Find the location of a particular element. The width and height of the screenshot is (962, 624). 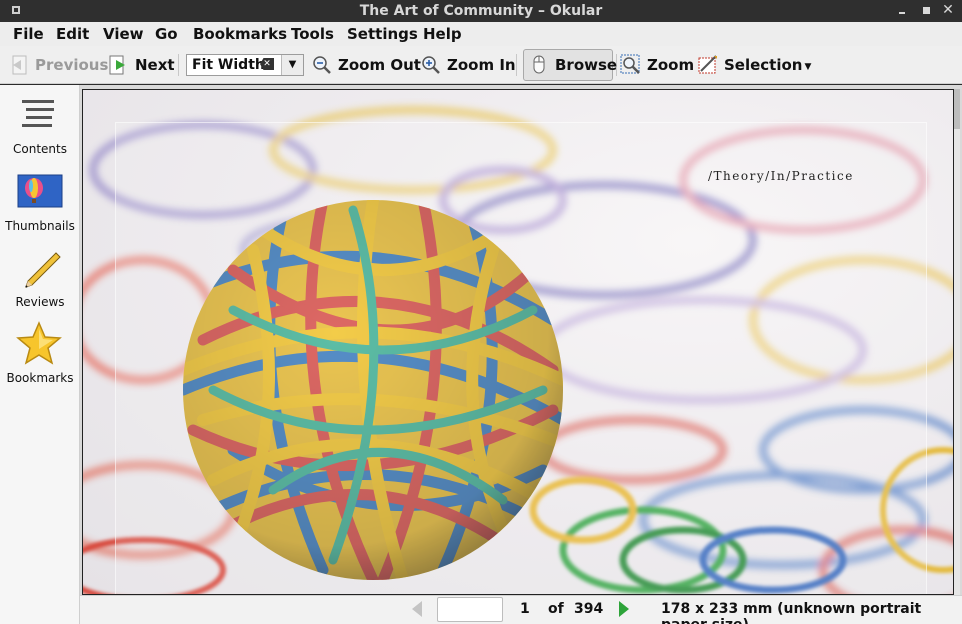

previous-page-icon is located at coordinates (19, 65).